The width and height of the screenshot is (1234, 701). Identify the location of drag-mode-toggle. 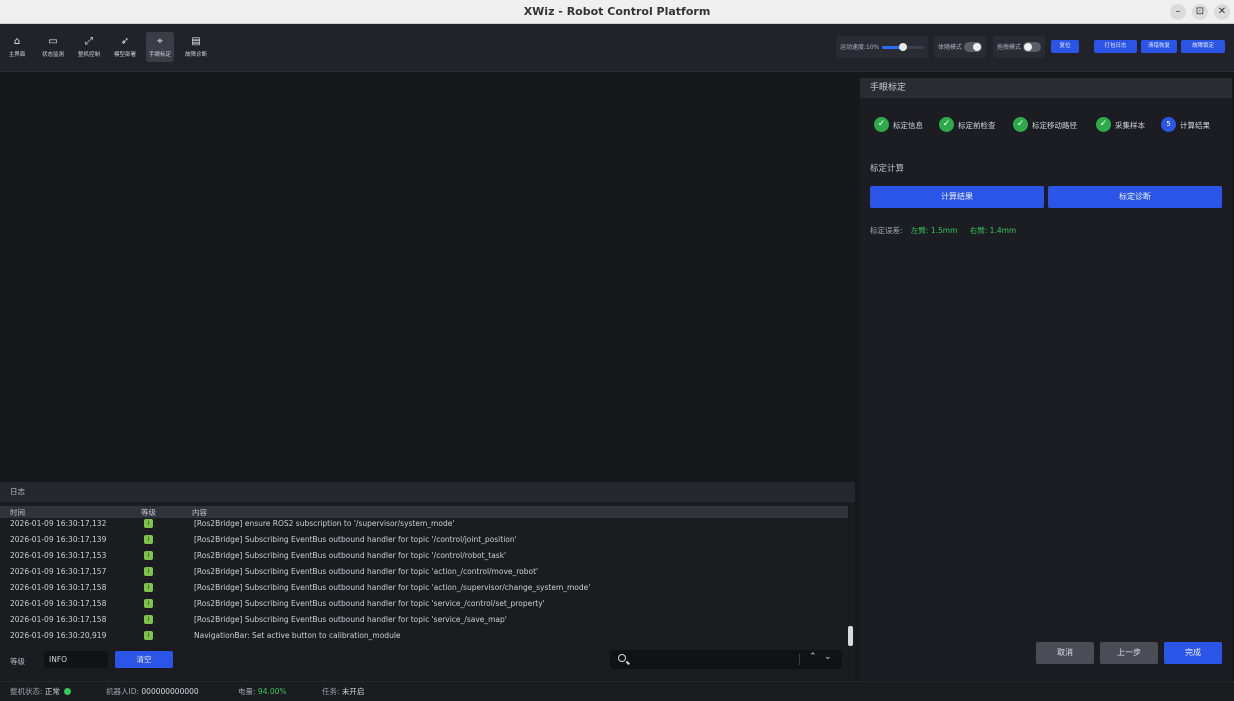
(1032, 47).